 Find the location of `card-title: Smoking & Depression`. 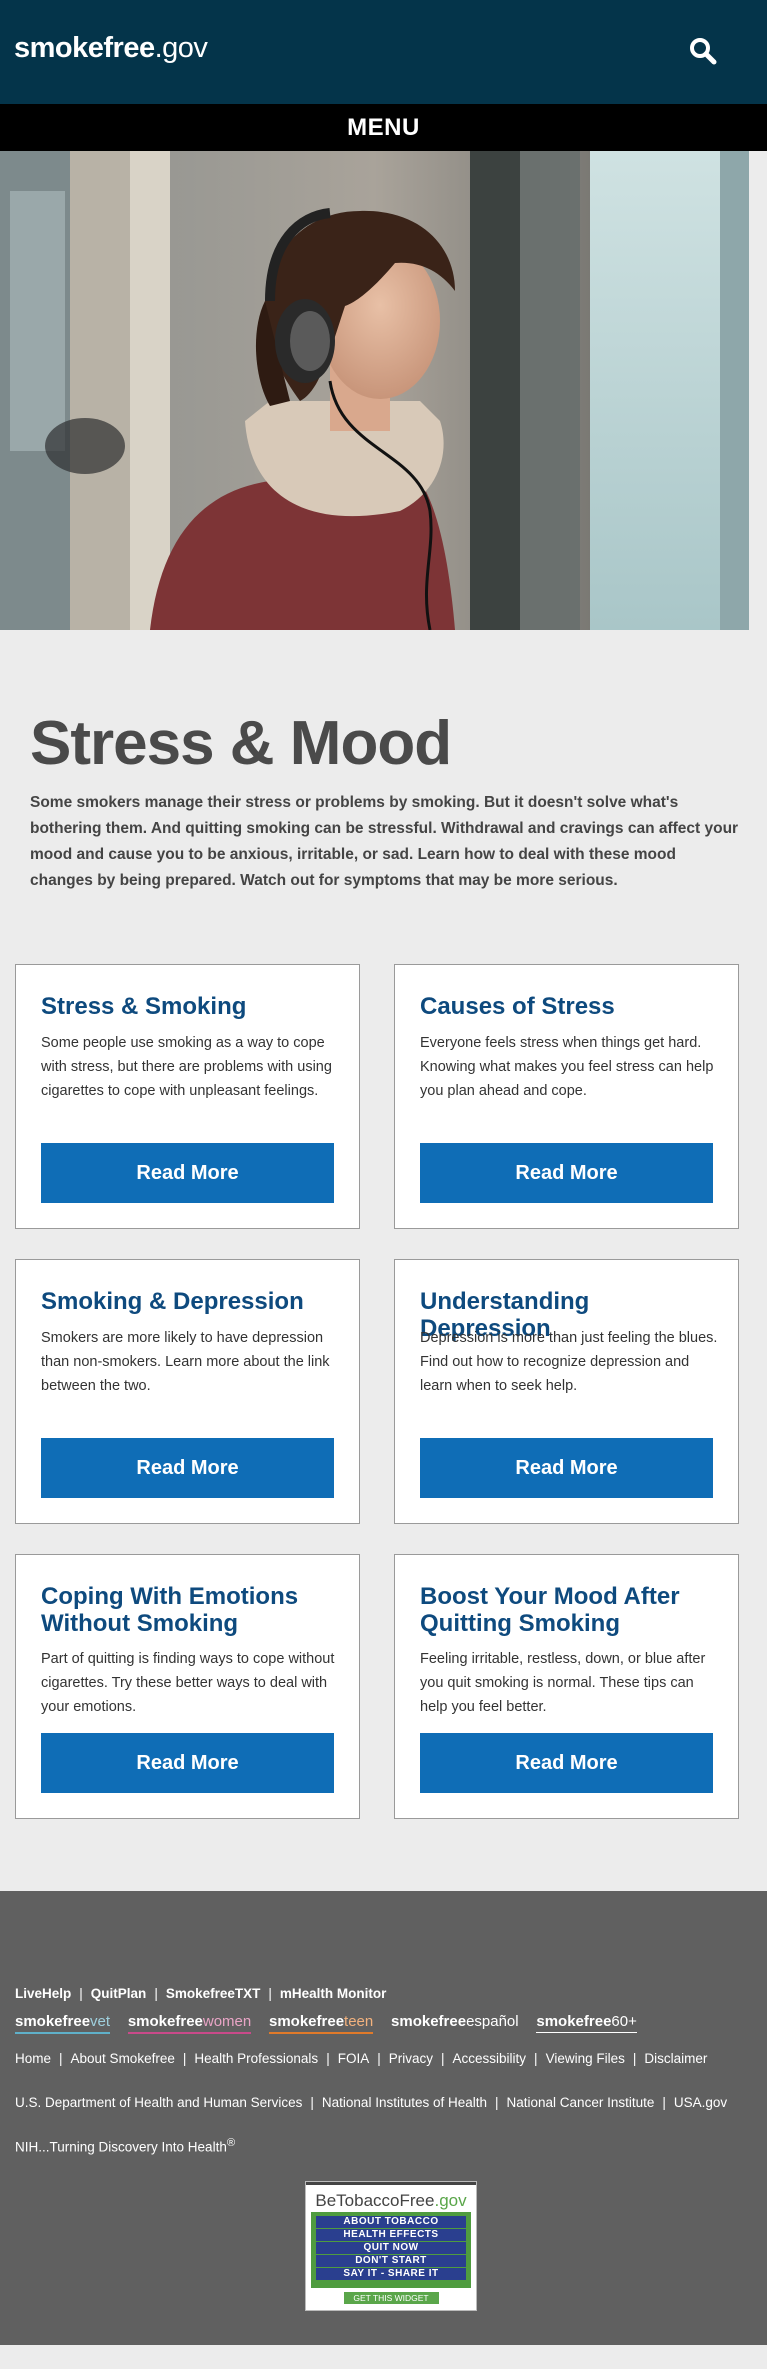

card-title: Smoking & Depression is located at coordinates (191, 1301).